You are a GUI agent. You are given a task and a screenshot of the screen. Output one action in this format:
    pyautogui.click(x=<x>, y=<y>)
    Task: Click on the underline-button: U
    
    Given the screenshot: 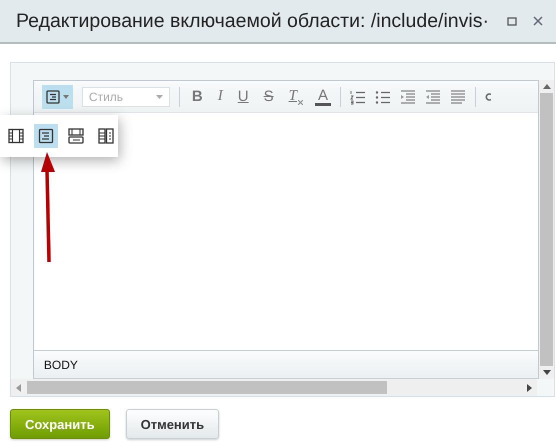 What is the action you would take?
    pyautogui.click(x=243, y=96)
    